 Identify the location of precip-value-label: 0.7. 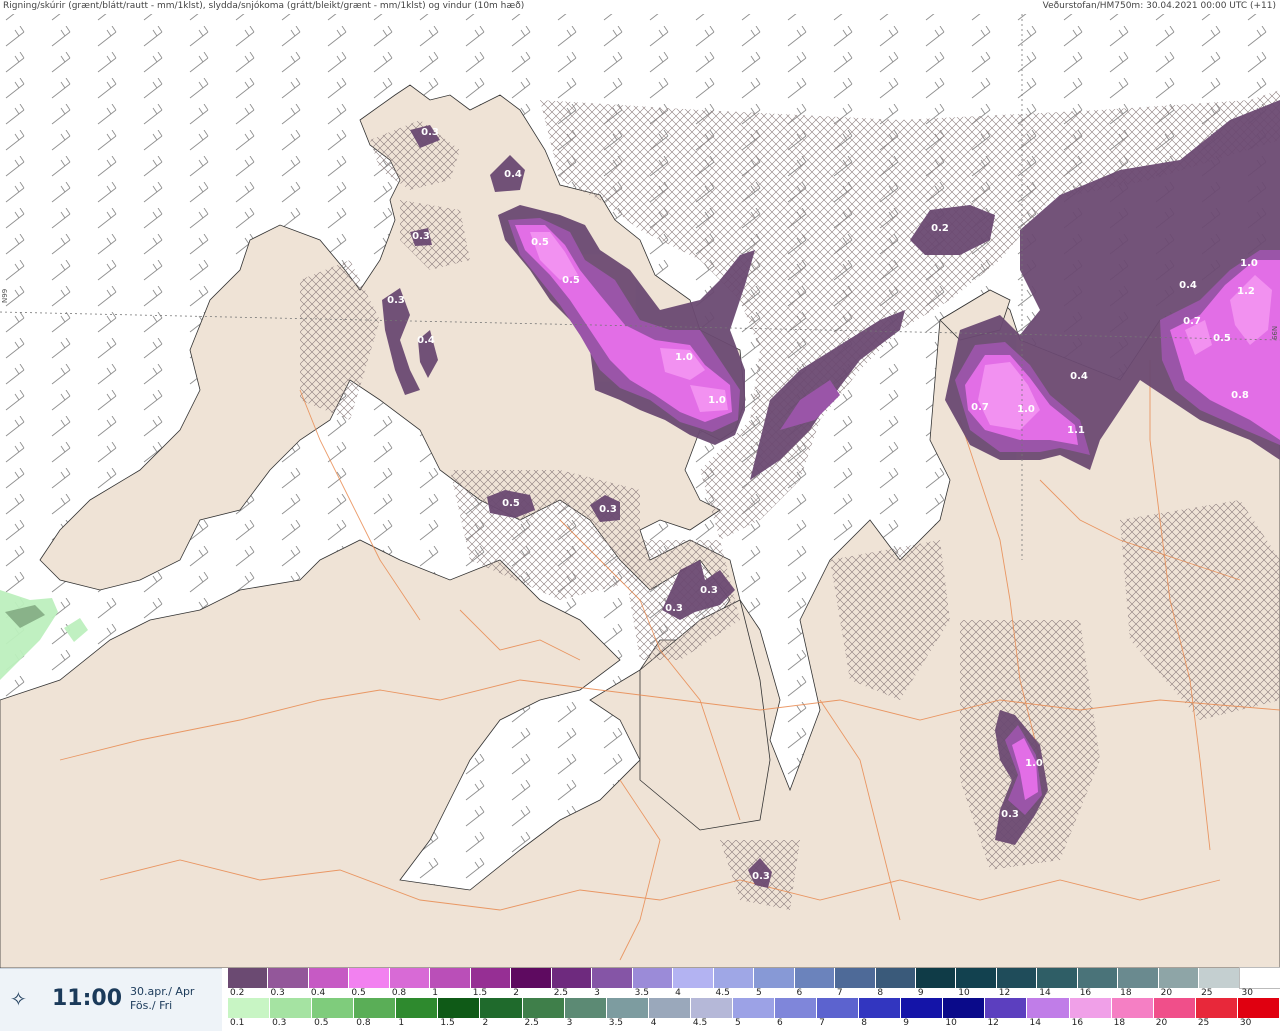
(1192, 321).